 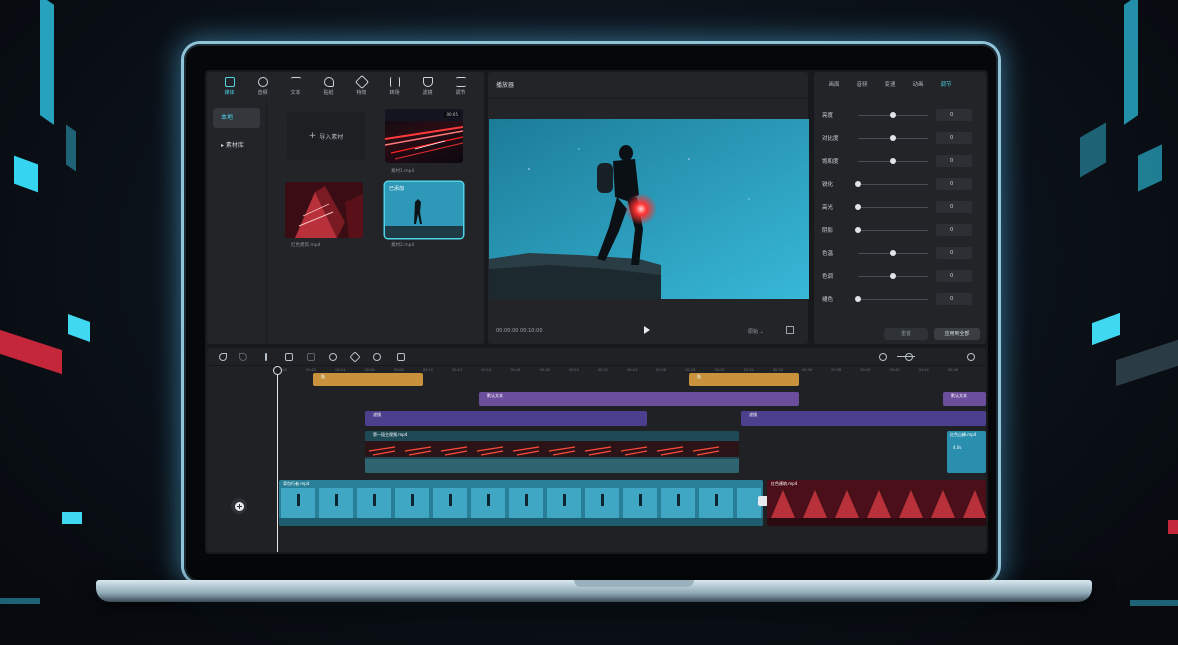 I want to click on reverse-icon, so click(x=333, y=357).